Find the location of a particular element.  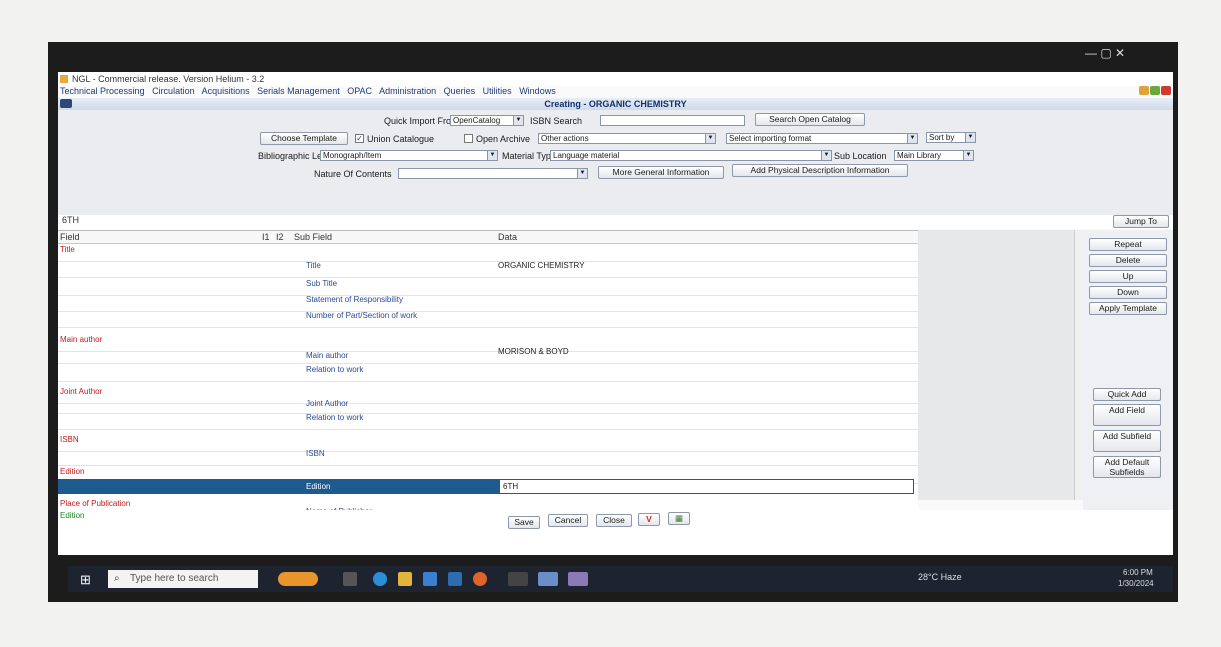

table-row: Number of Part/Section of work is located at coordinates (488, 319).